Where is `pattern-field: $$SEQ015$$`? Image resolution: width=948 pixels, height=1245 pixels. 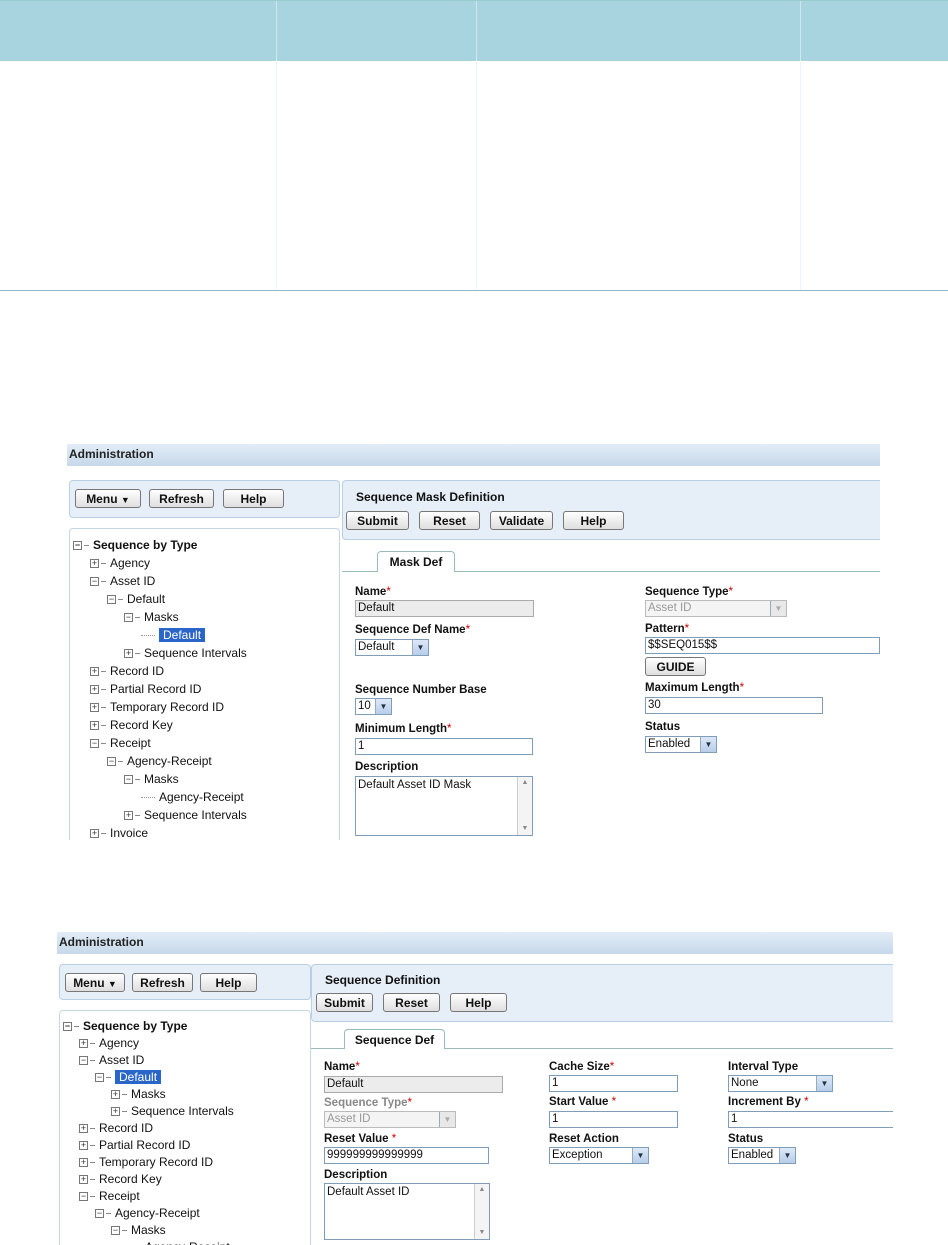 pattern-field: $$SEQ015$$ is located at coordinates (762, 645).